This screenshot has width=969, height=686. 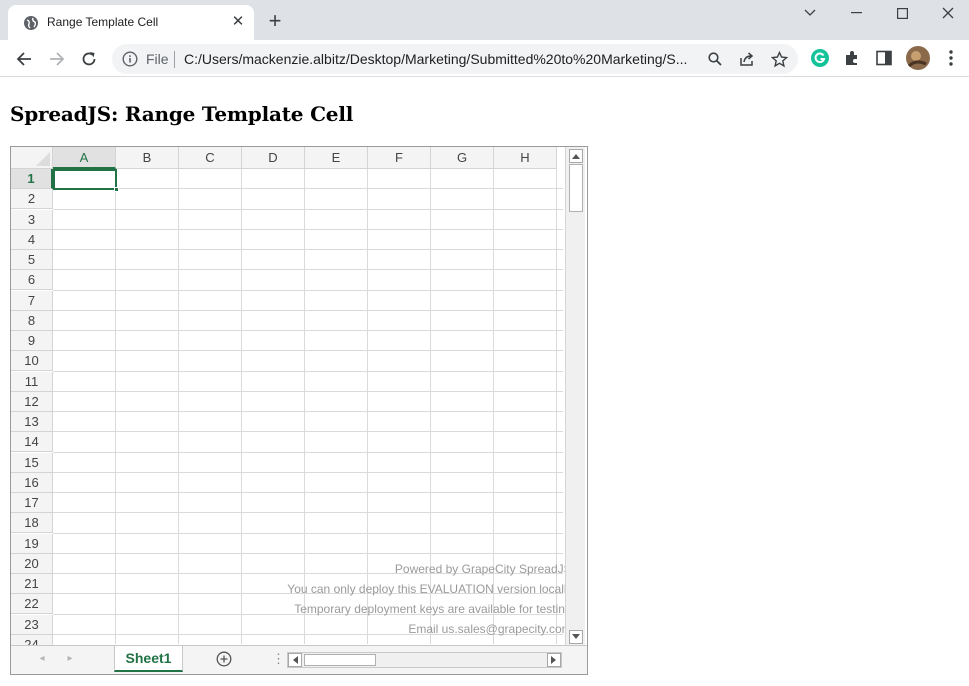 What do you see at coordinates (554, 660) in the screenshot?
I see `scroll-right-icon` at bounding box center [554, 660].